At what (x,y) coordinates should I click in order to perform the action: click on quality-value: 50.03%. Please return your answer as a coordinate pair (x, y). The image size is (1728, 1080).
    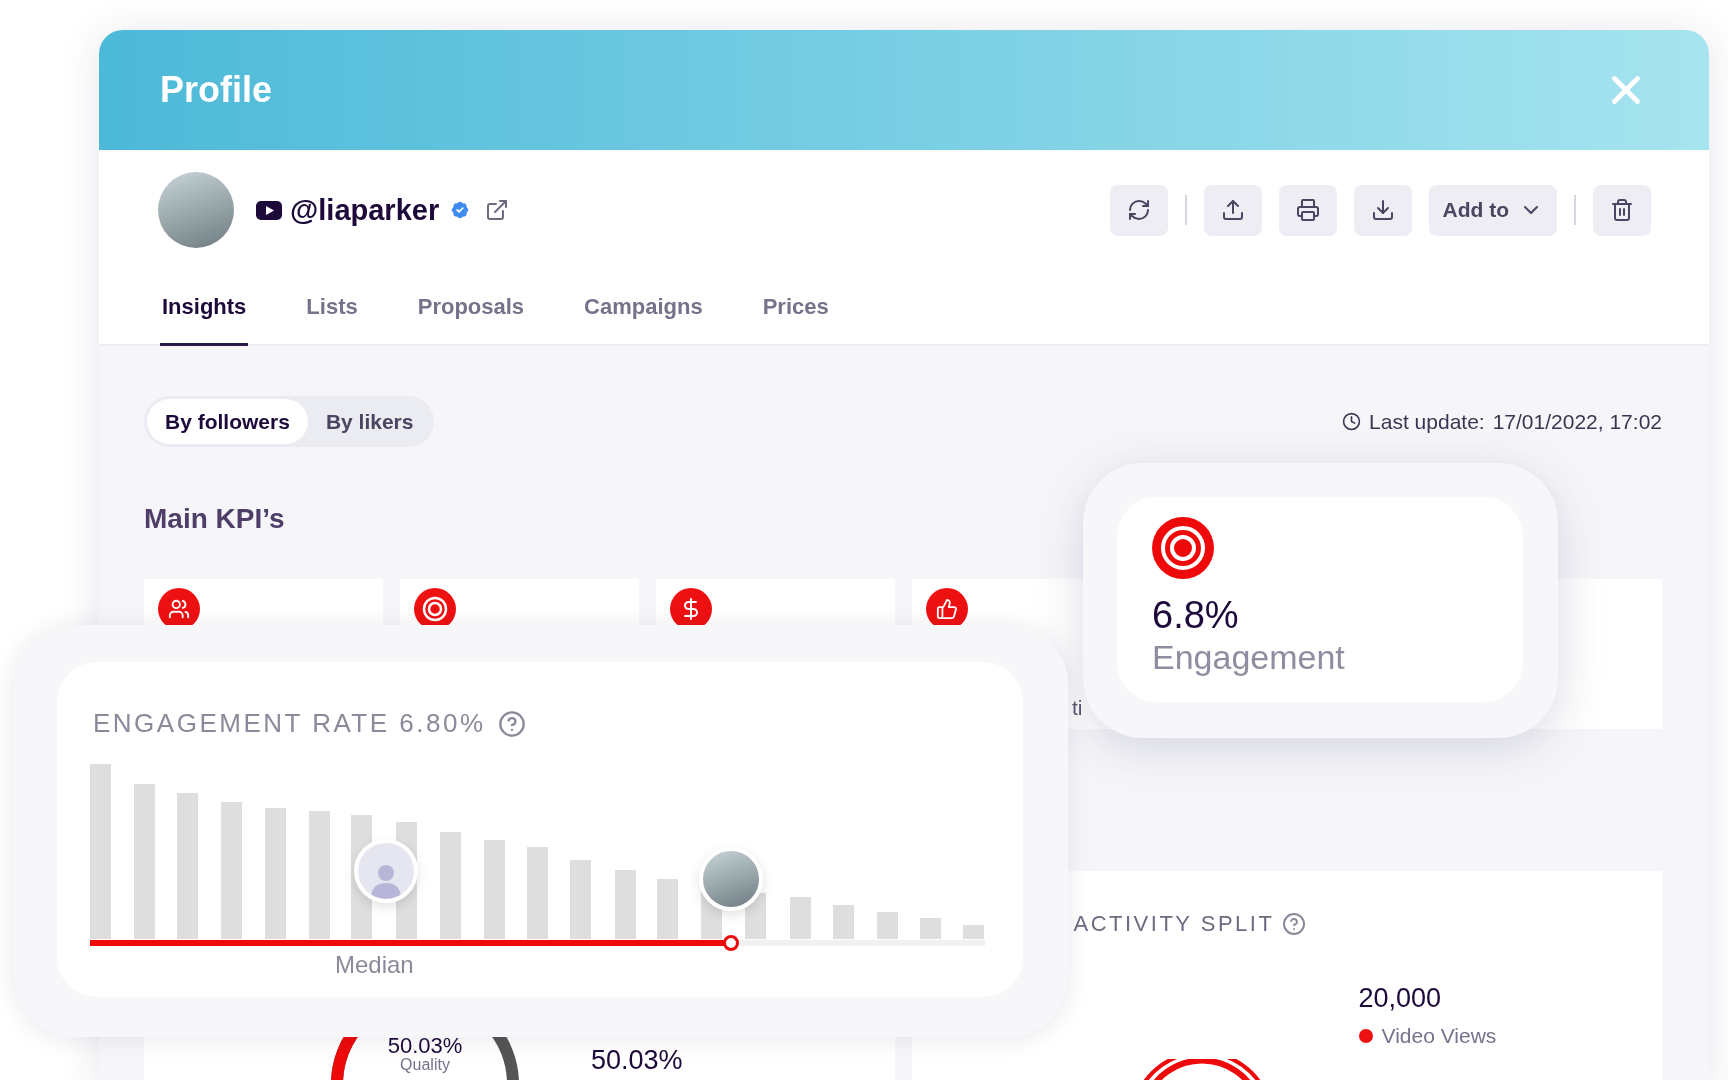
    Looking at the image, I should click on (425, 1046).